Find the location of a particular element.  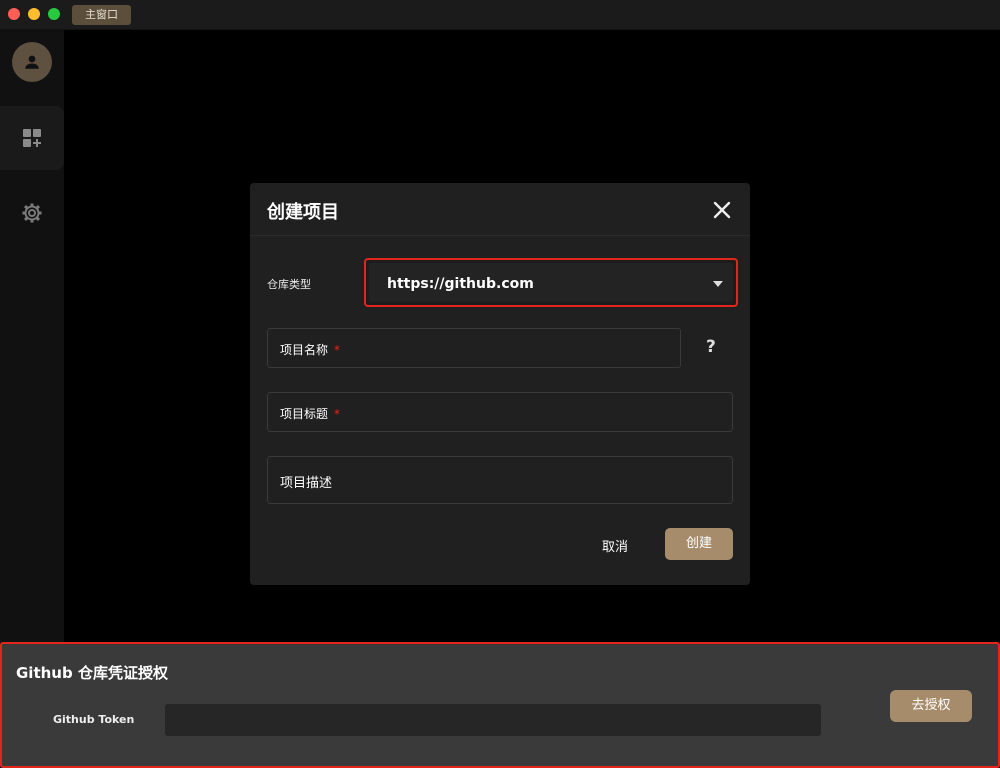

github-token-label: Github Token is located at coordinates (94, 719).